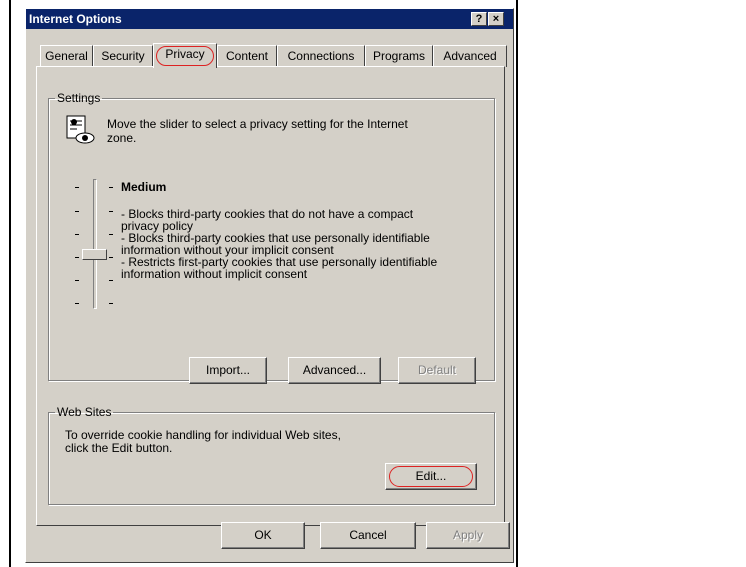  I want to click on intro-text-line2: zone., so click(122, 138).